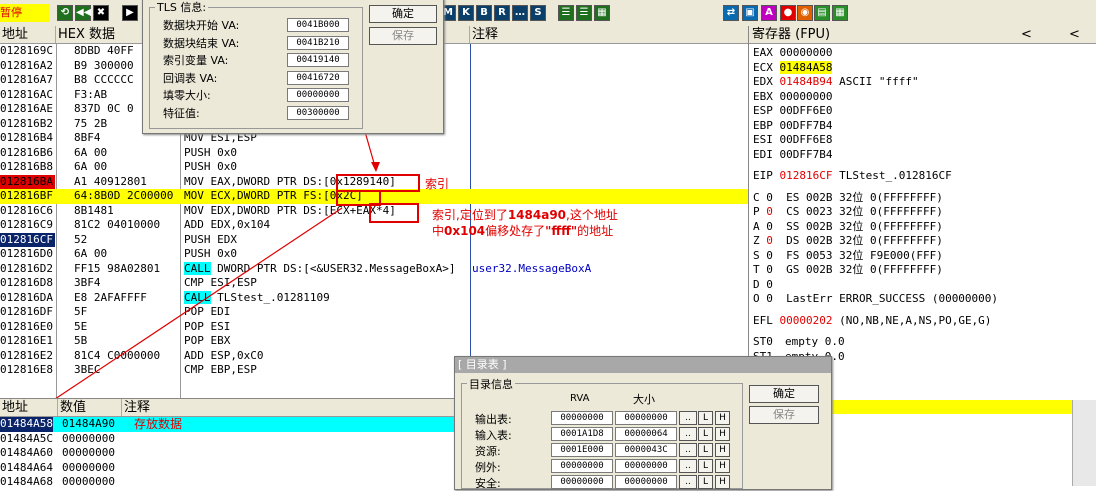  What do you see at coordinates (566, 13) in the screenshot?
I see `list-icon: ☰` at bounding box center [566, 13].